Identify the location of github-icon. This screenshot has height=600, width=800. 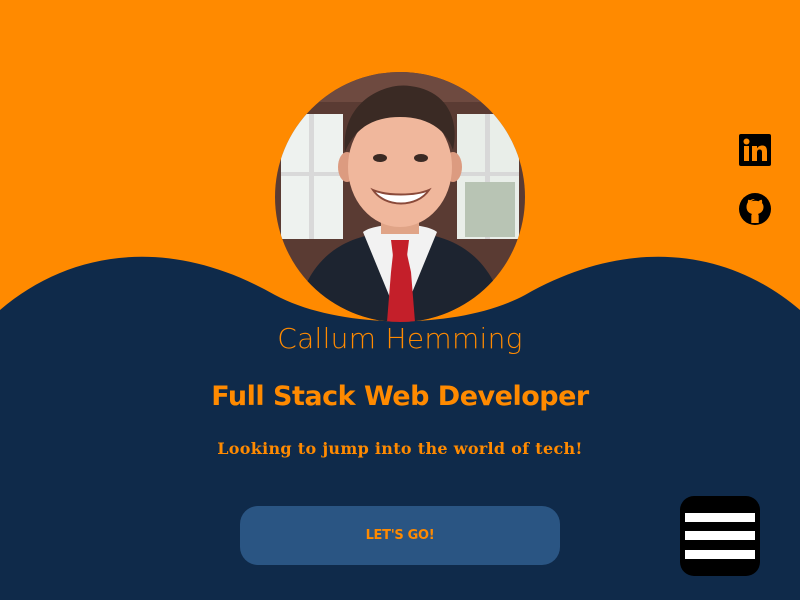
(755, 209).